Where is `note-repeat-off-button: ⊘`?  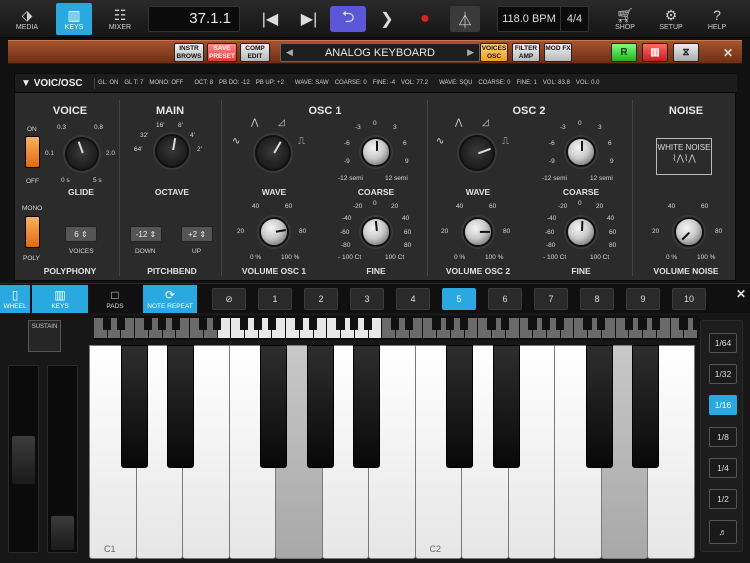
note-repeat-off-button: ⊘ is located at coordinates (229, 299).